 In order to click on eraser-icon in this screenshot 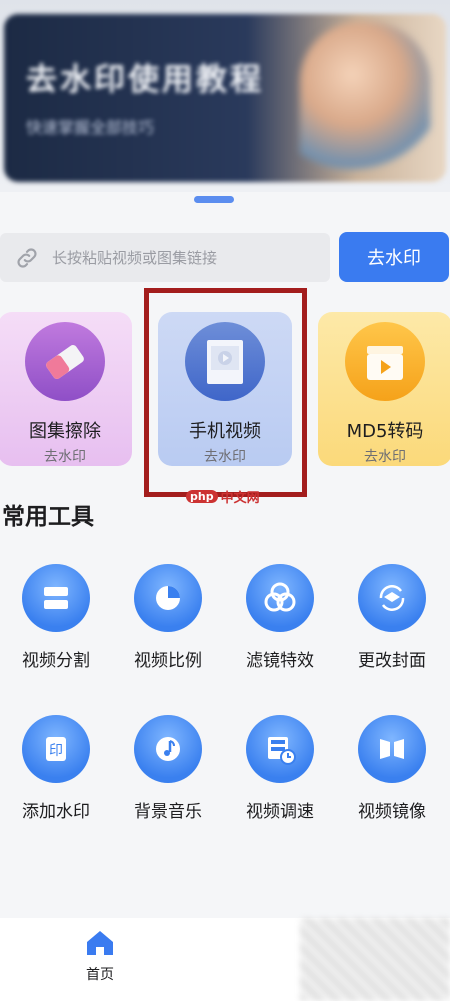, I will do `click(65, 361)`.